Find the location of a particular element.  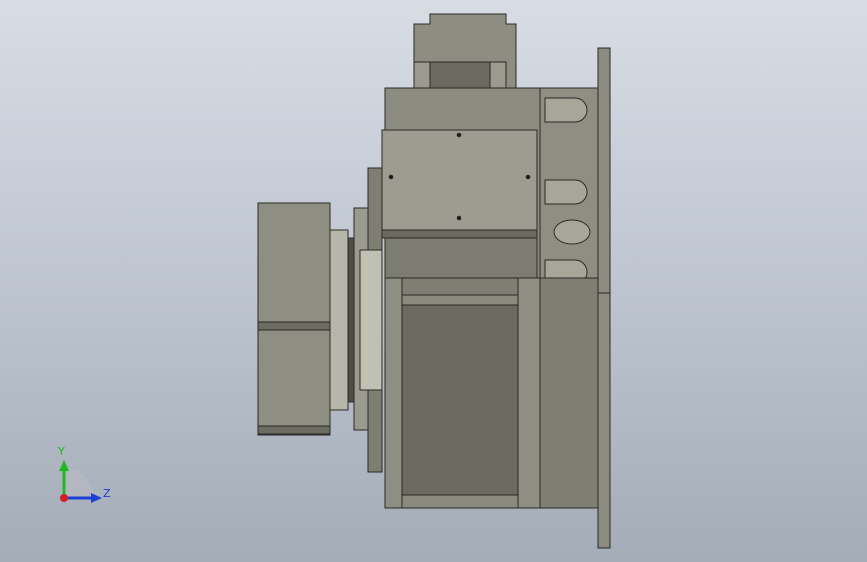

triad-plane is located at coordinates (79, 483).